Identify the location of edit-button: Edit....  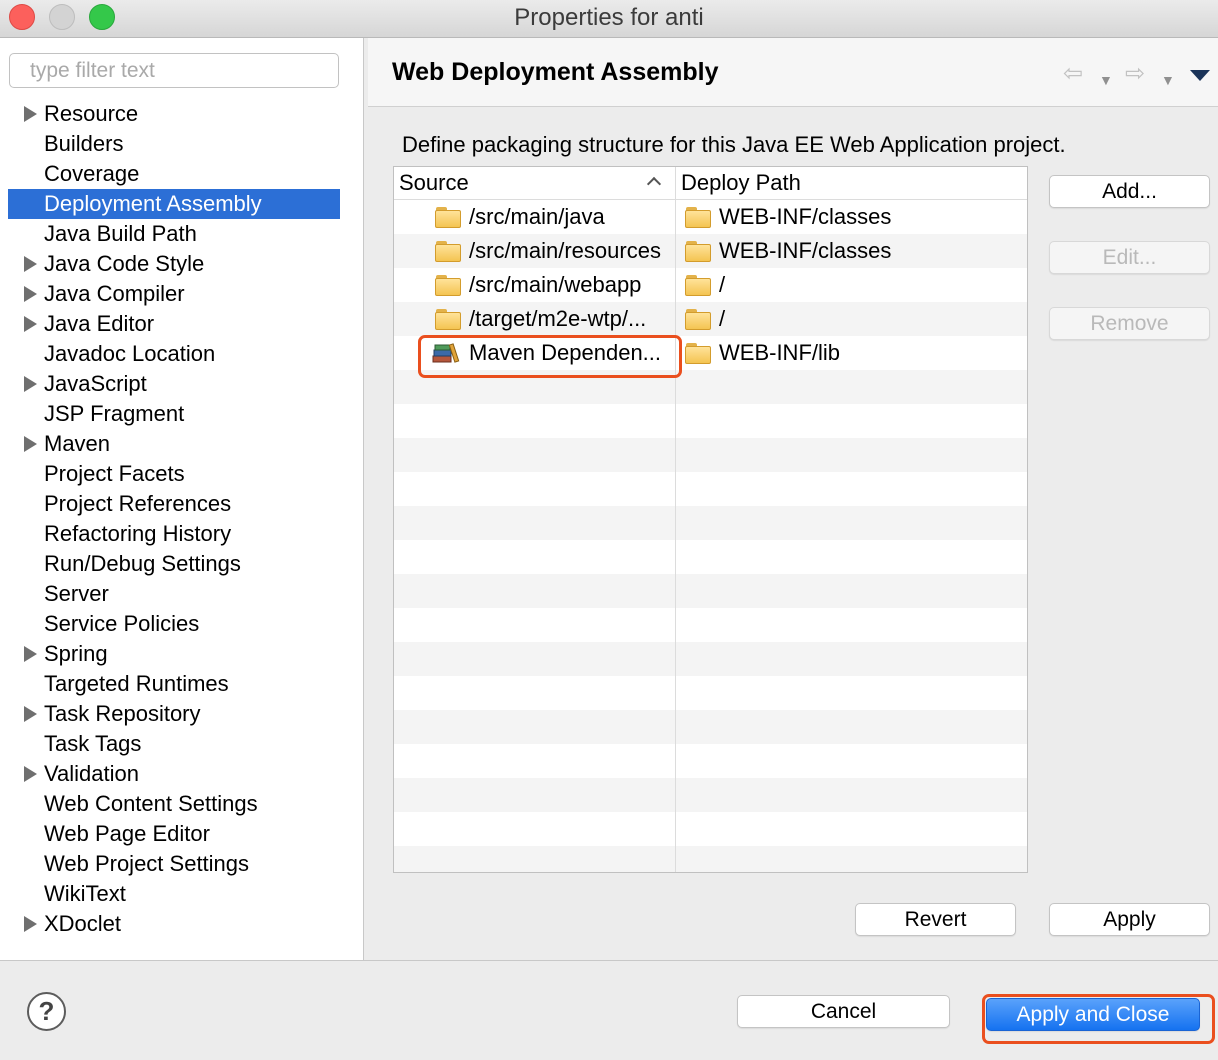
(1129, 257).